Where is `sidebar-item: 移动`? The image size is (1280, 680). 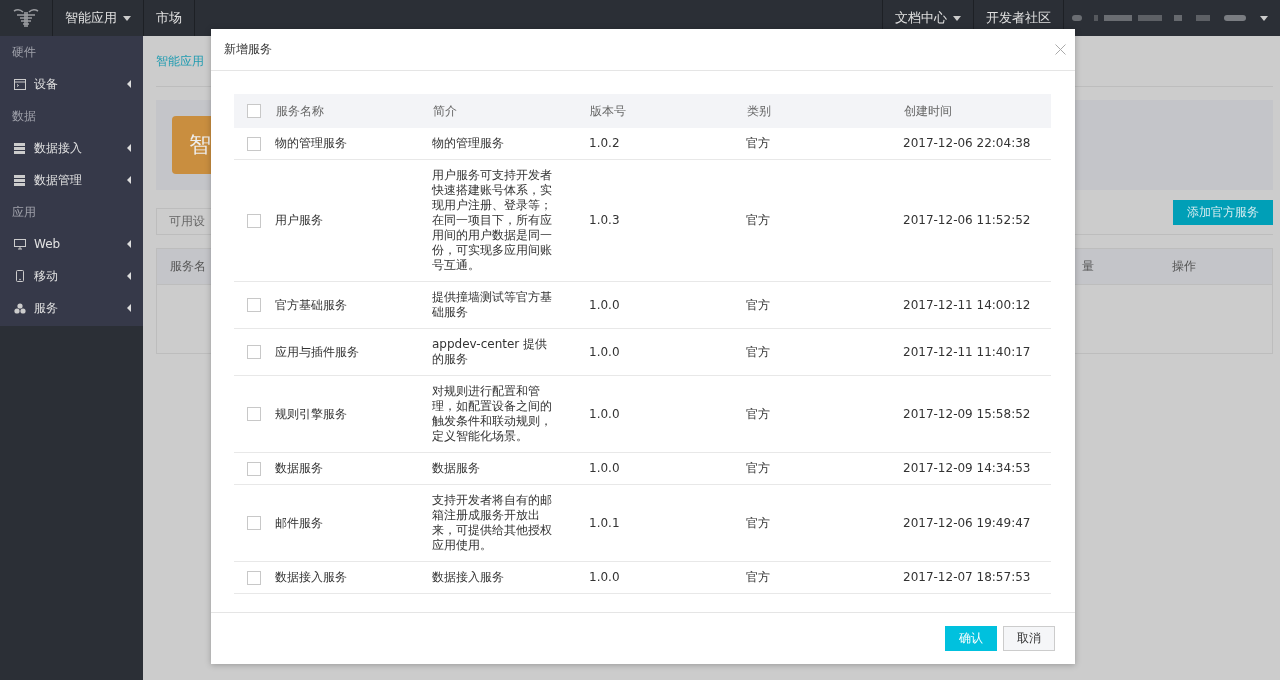
sidebar-item: 移动 is located at coordinates (71, 276).